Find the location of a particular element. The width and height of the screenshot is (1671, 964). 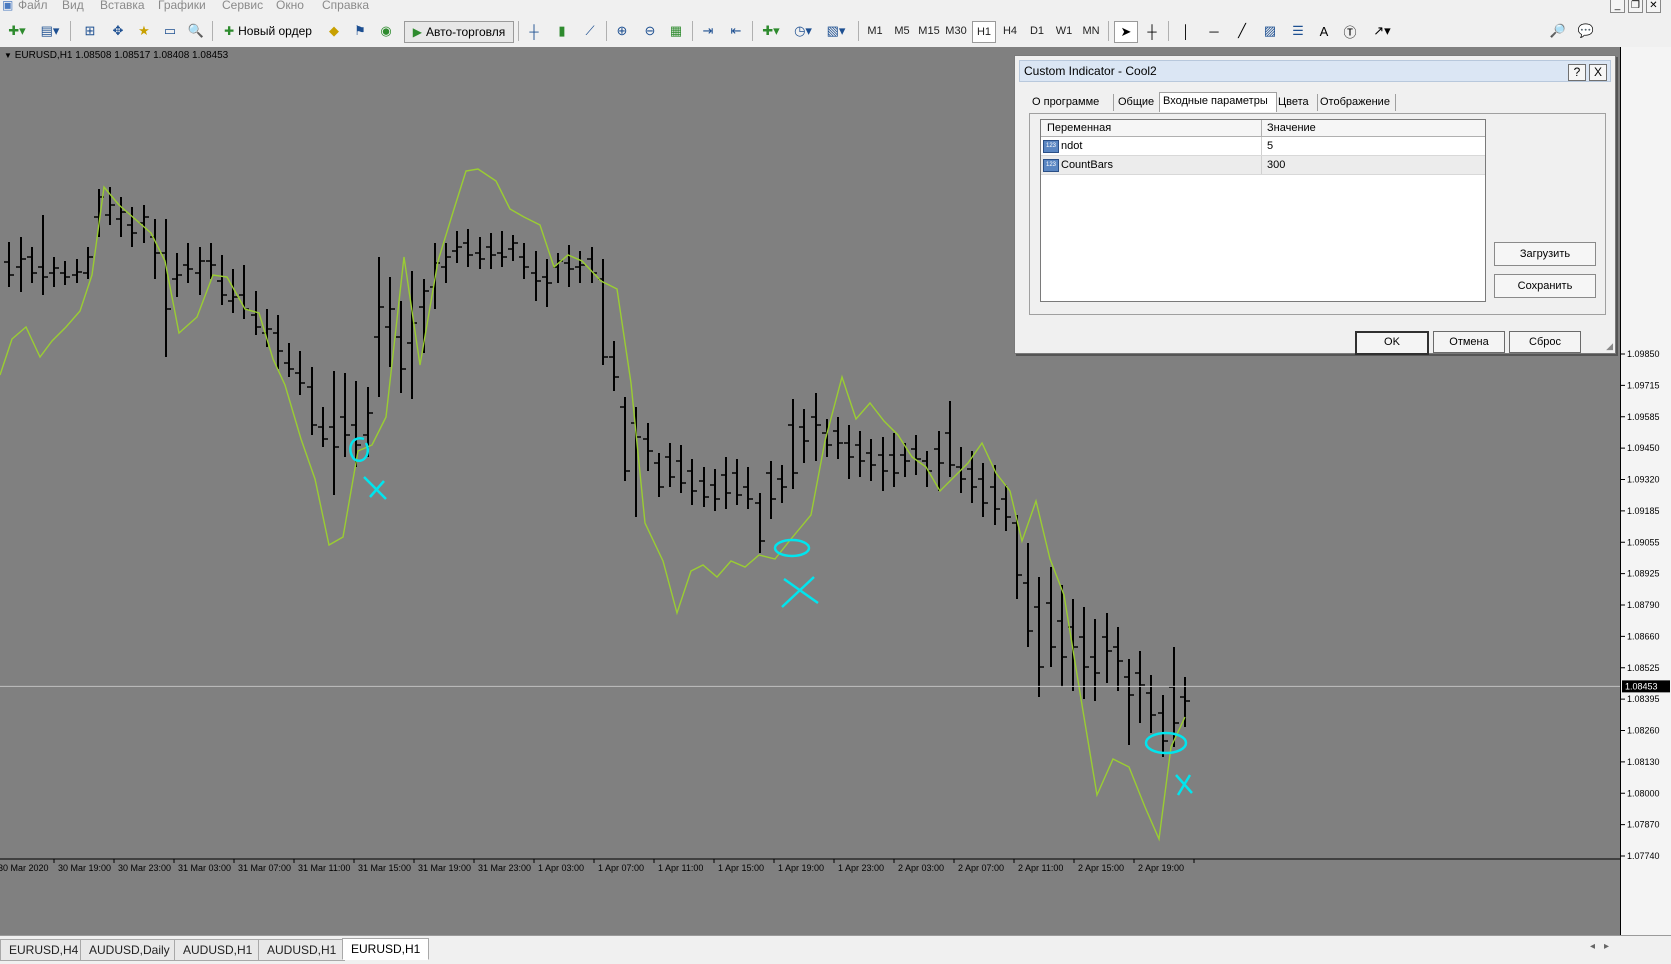

signals-icon: ⚑ is located at coordinates (360, 31).